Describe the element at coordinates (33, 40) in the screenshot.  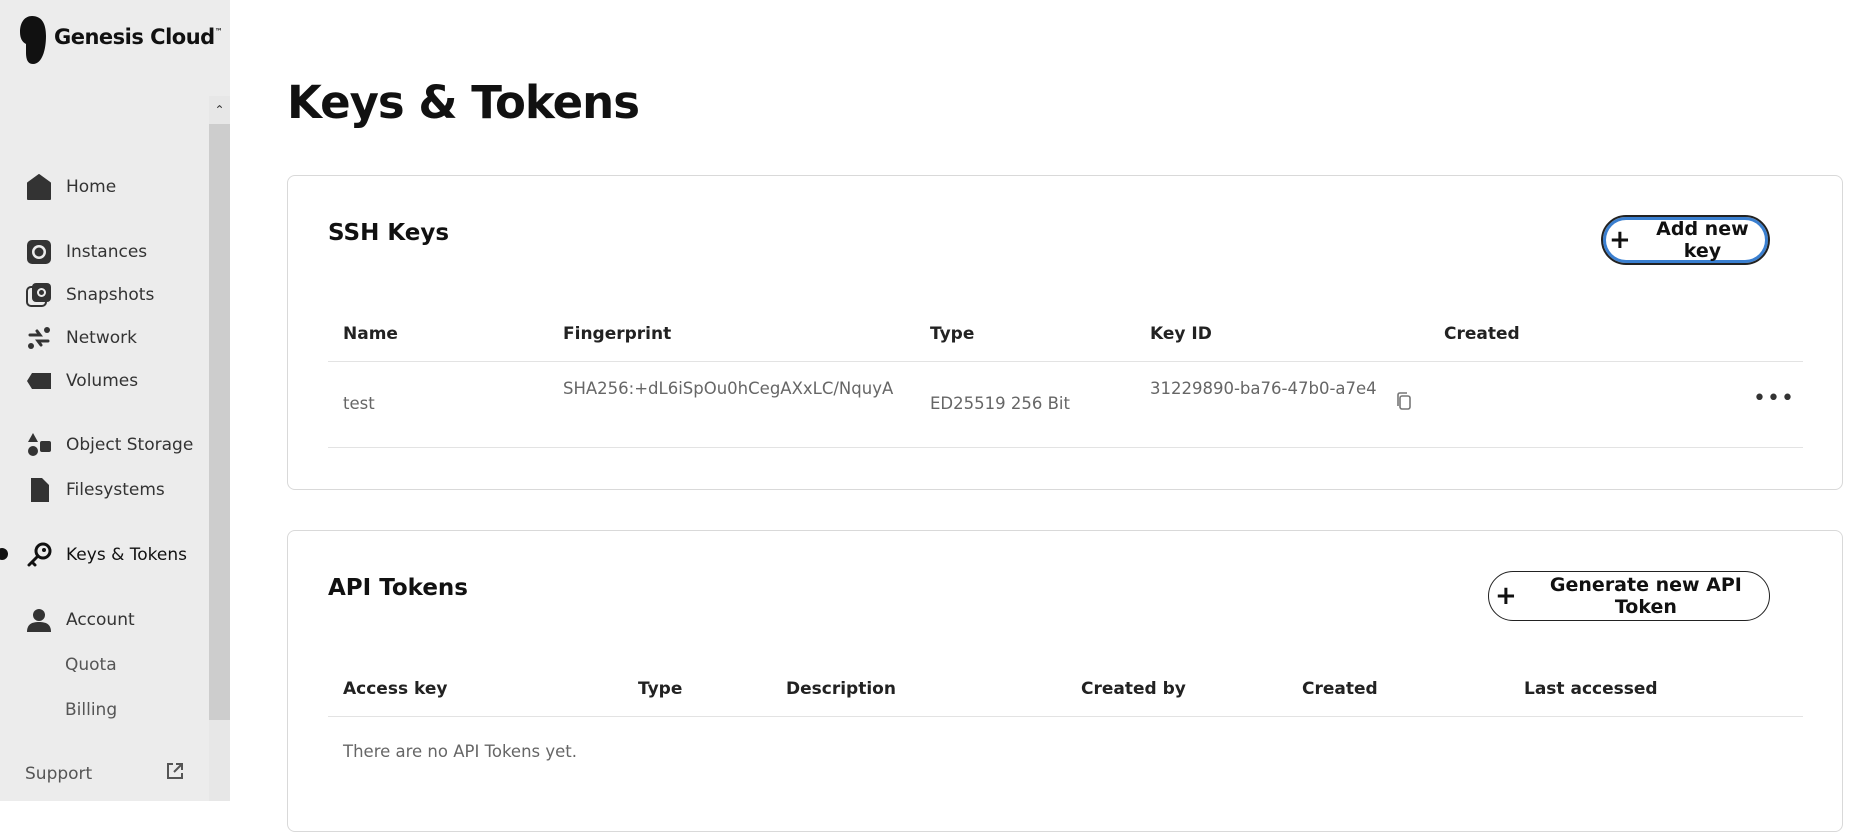
I see `genesis-cloud-logo-icon` at that location.